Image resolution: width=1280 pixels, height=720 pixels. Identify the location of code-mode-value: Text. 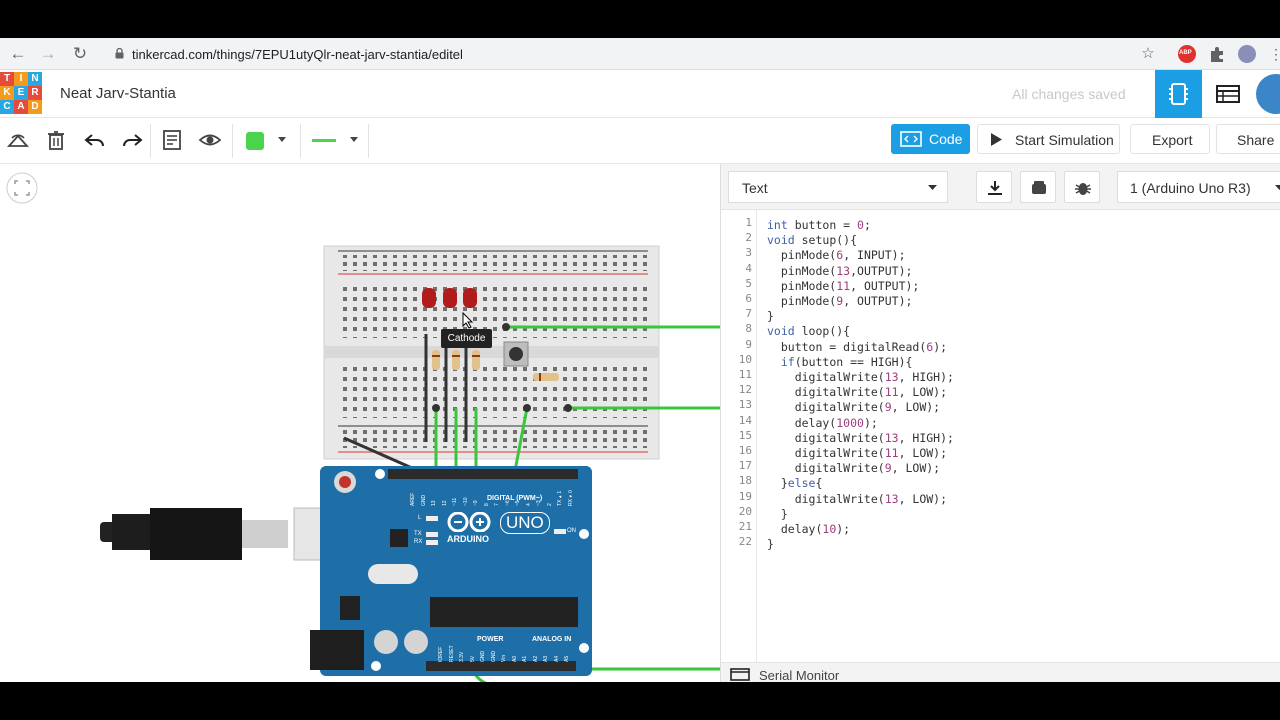
(755, 188).